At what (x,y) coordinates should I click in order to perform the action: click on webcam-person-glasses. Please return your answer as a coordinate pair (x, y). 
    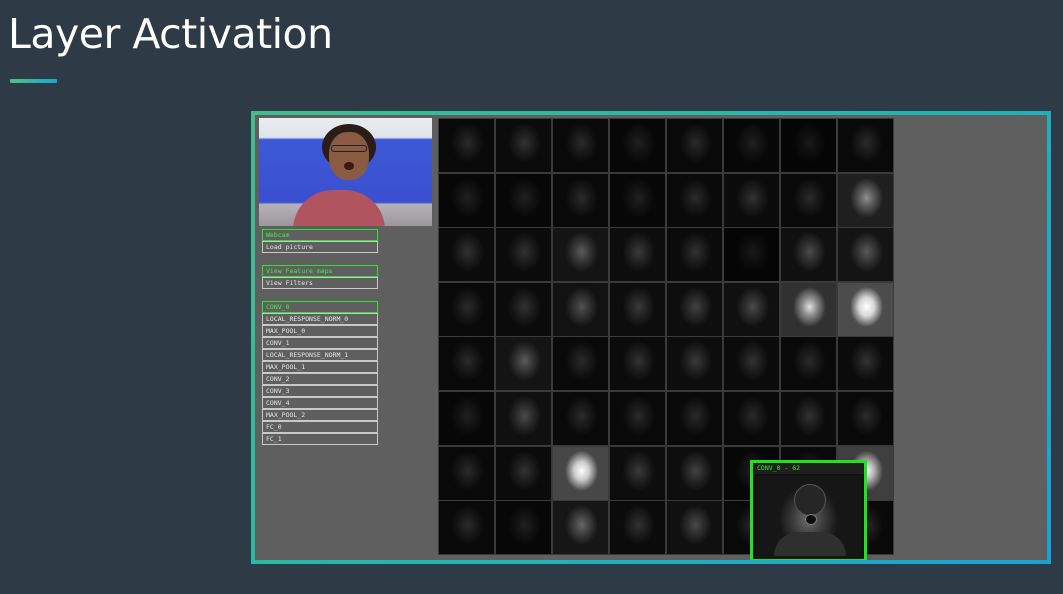
    Looking at the image, I should click on (349, 148).